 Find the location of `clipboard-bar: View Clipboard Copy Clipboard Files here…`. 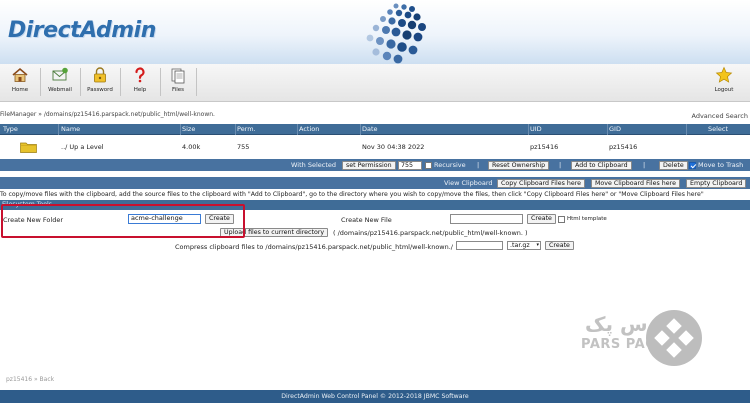

clipboard-bar: View Clipboard Copy Clipboard Files here… is located at coordinates (375, 183).